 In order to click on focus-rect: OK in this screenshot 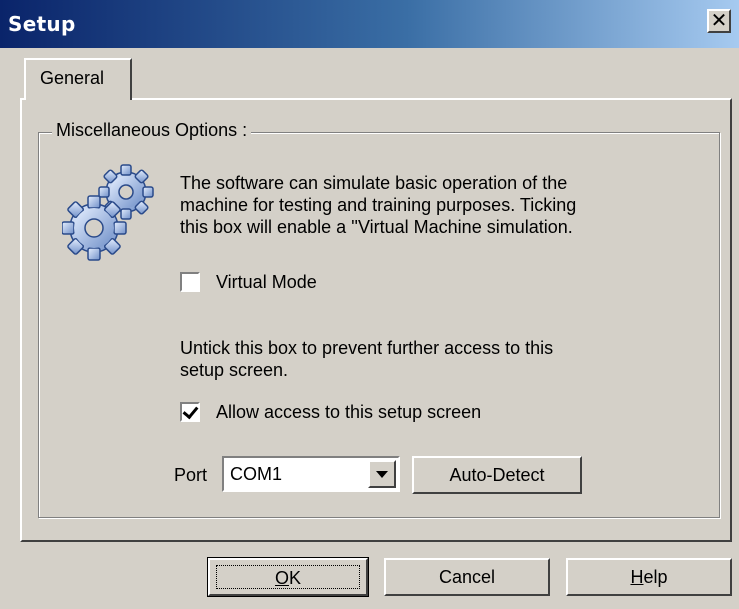, I will do `click(288, 577)`.